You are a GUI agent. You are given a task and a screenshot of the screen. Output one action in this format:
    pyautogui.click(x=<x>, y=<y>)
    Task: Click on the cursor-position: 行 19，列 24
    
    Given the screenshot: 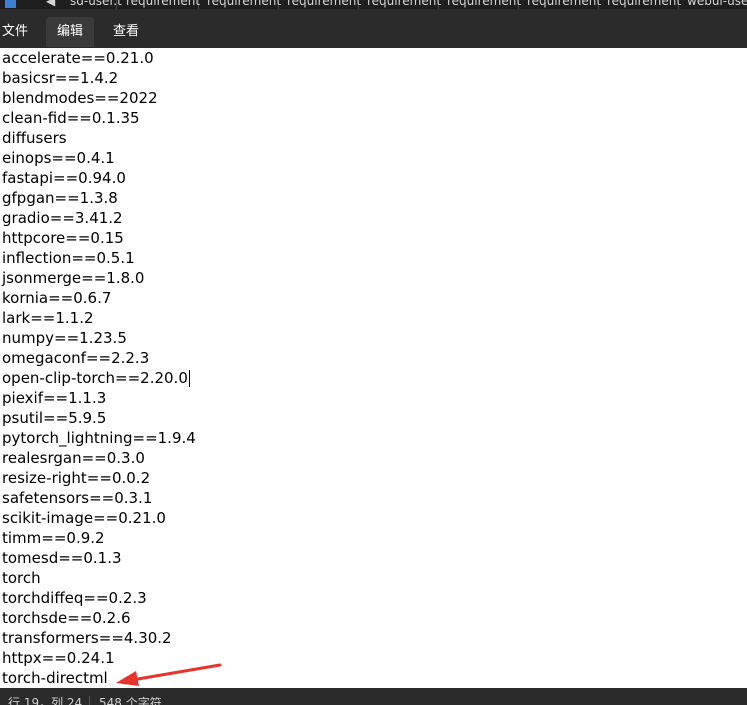 What is the action you would take?
    pyautogui.click(x=45, y=700)
    